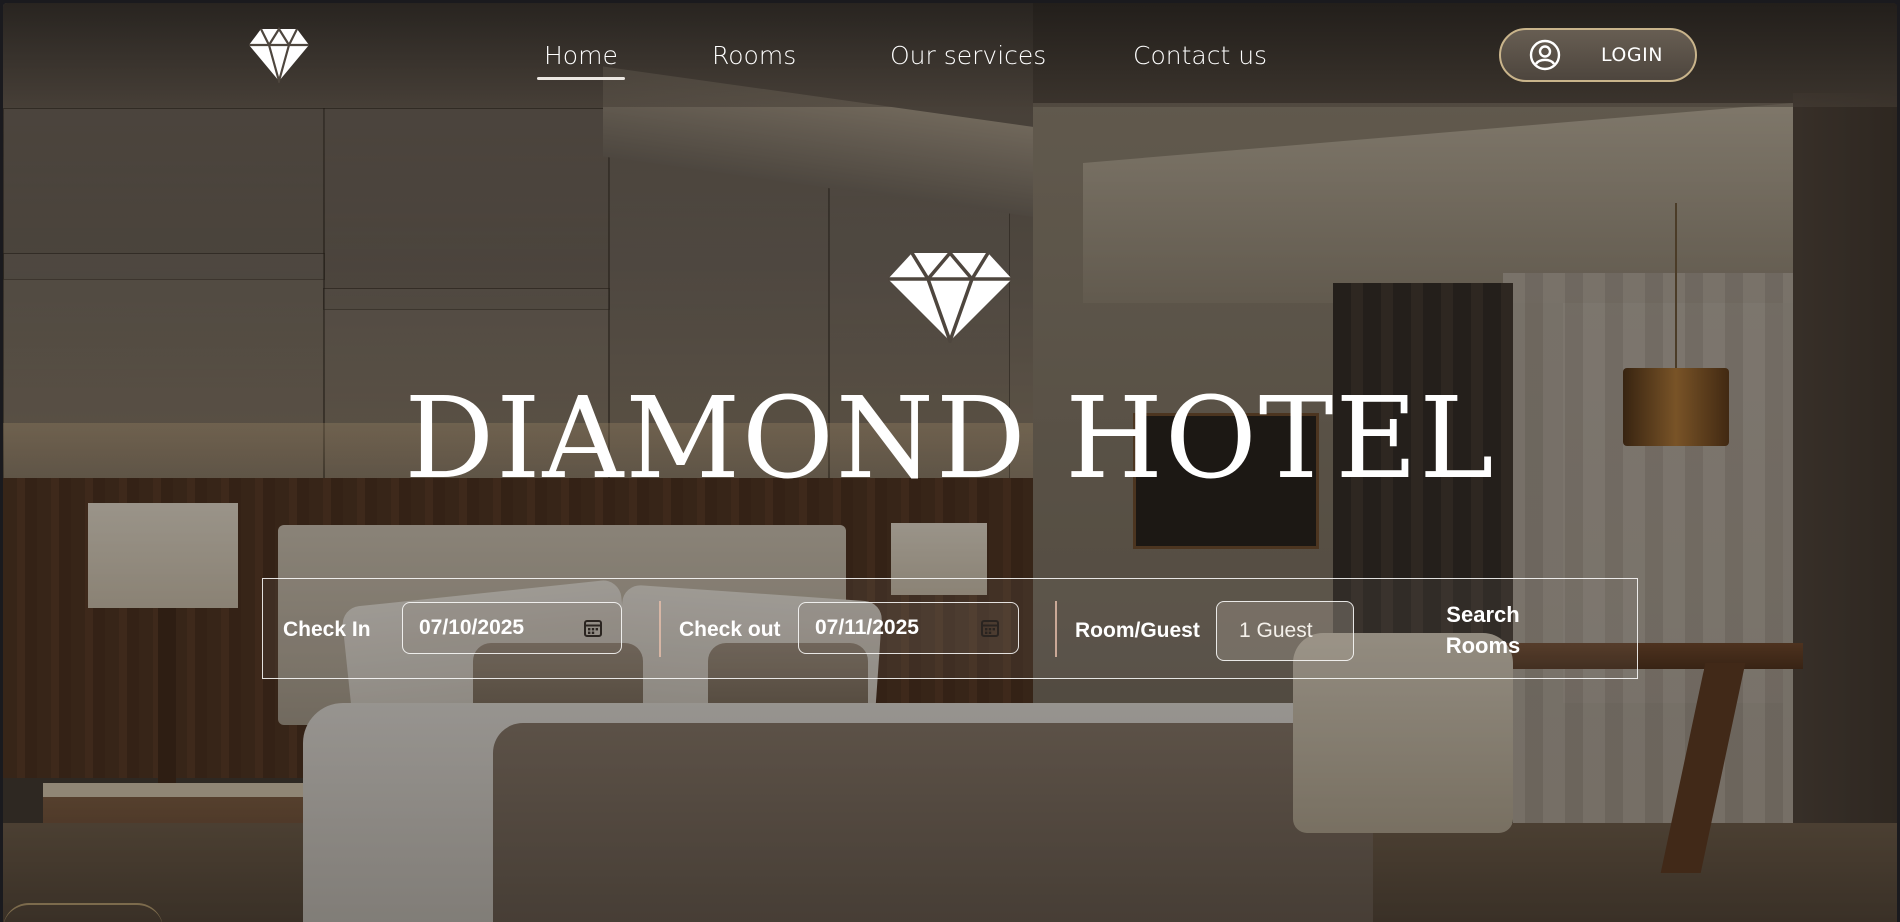 This screenshot has width=1900, height=922. I want to click on check-out-input: 07/11/2025, so click(908, 628).